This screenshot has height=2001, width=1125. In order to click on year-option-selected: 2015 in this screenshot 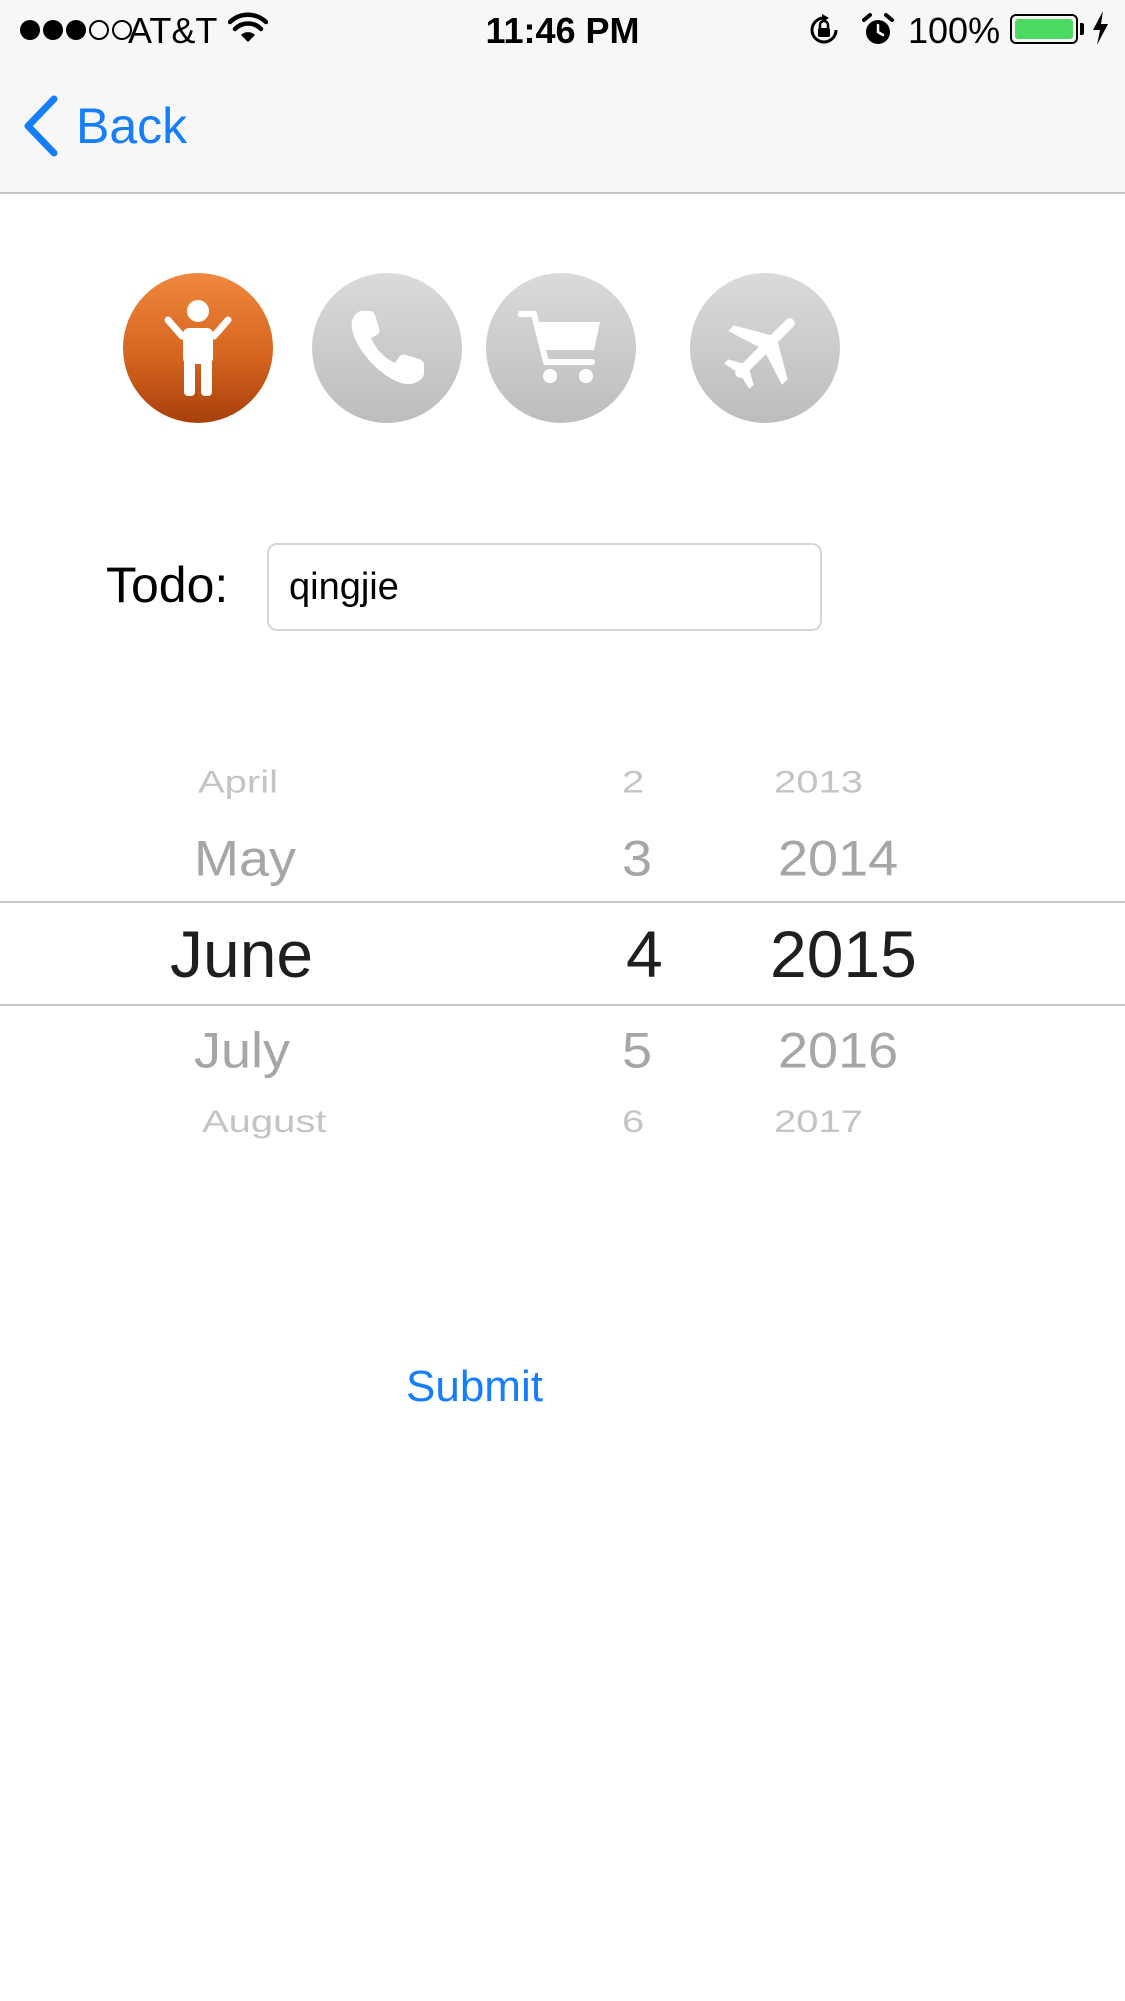, I will do `click(843, 954)`.